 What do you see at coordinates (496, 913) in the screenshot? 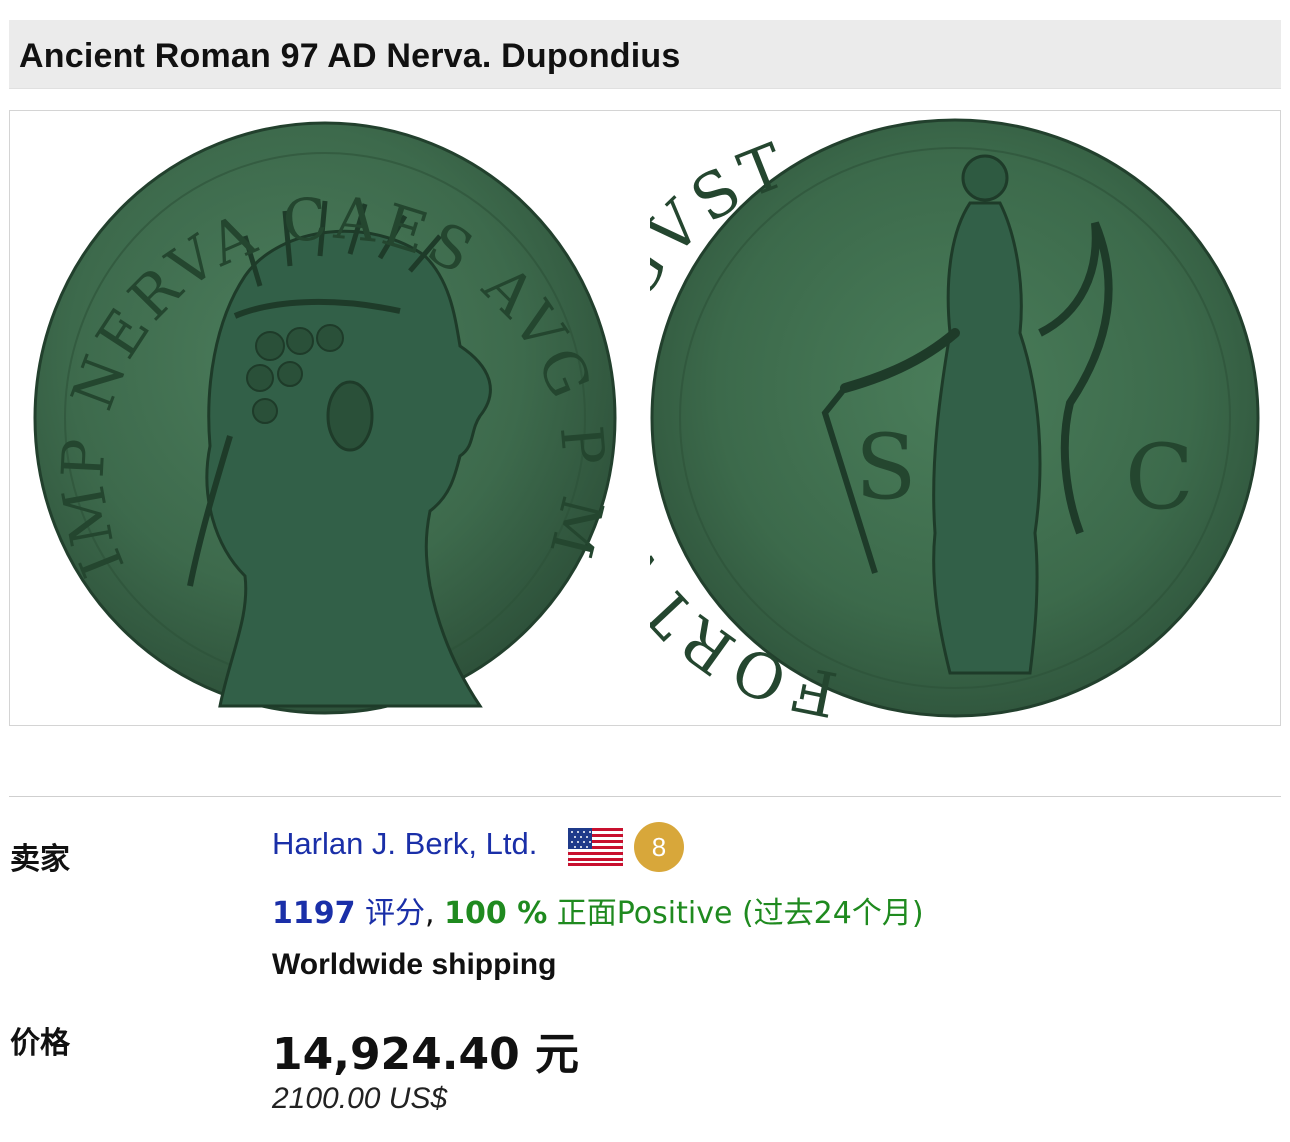
I see `positive-percent: 100 %` at bounding box center [496, 913].